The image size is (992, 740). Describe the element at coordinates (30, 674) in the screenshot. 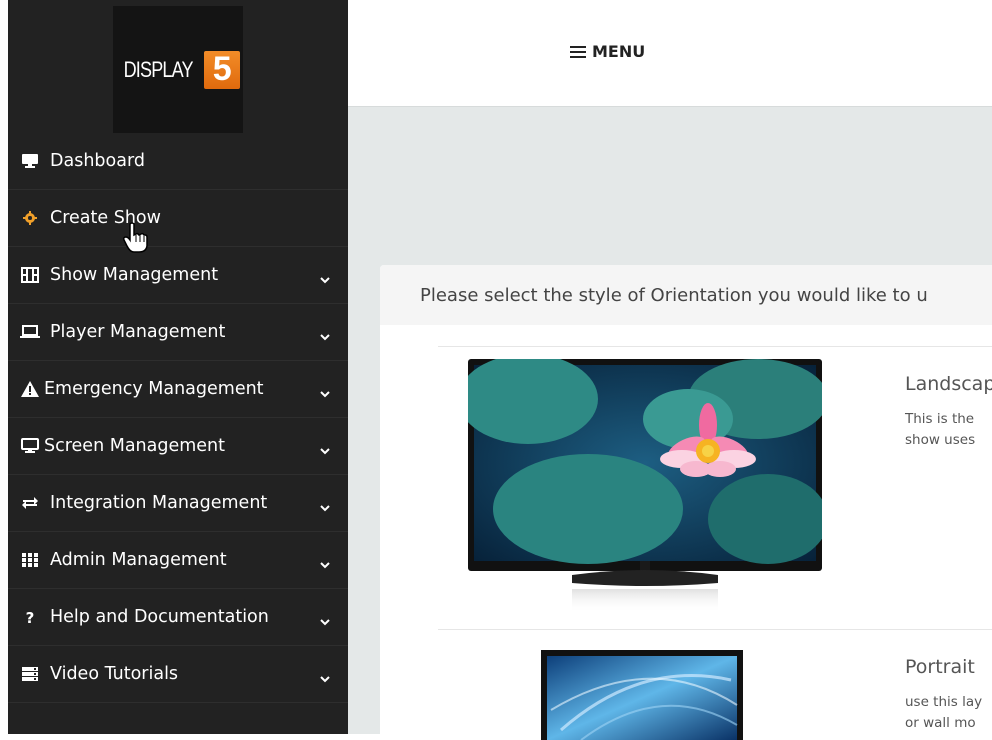

I see `server-icon` at that location.